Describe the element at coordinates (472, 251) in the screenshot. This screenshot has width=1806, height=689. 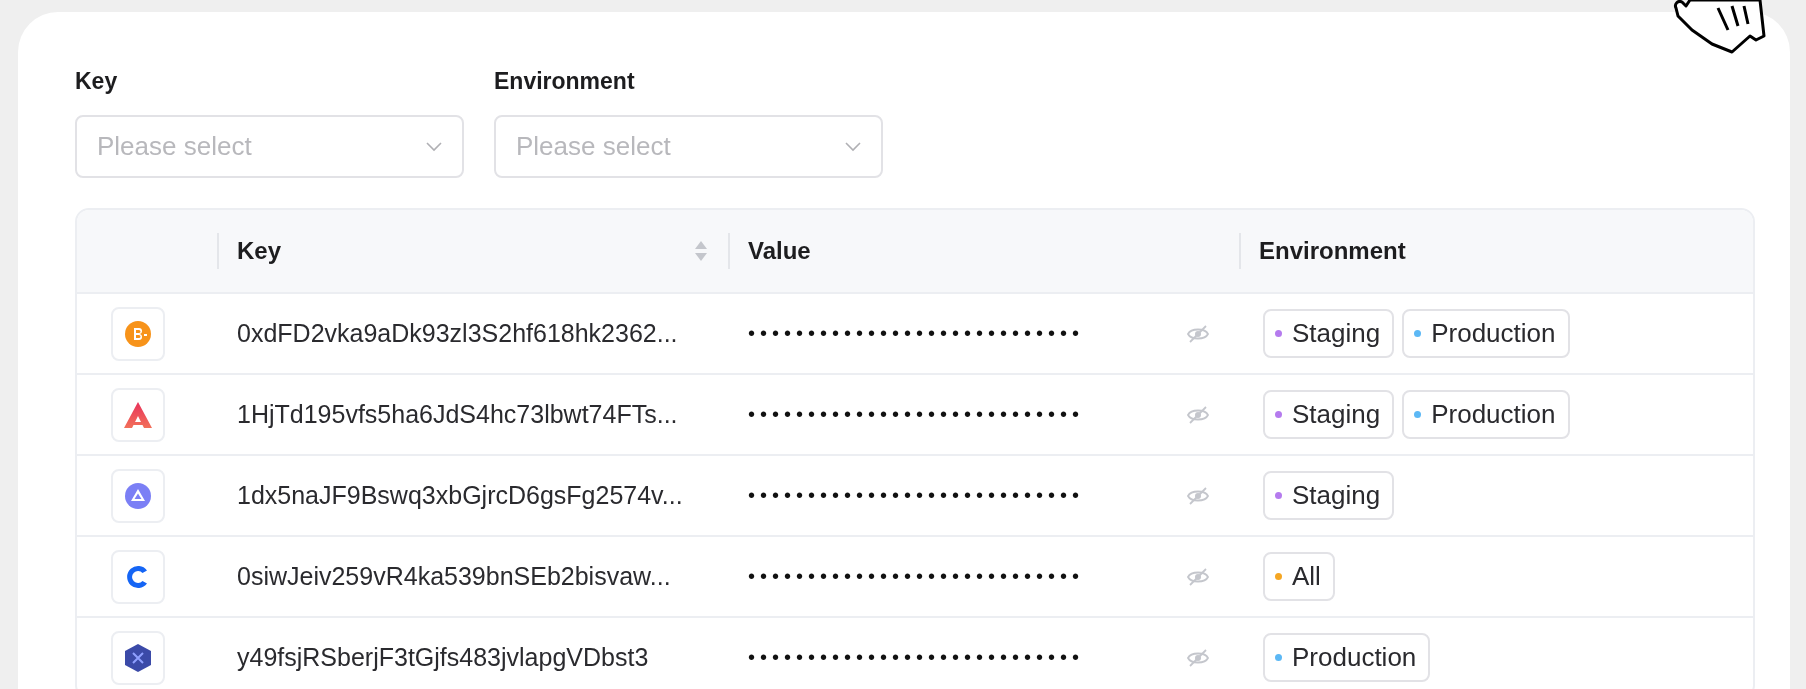
I see `column-header: Key` at that location.